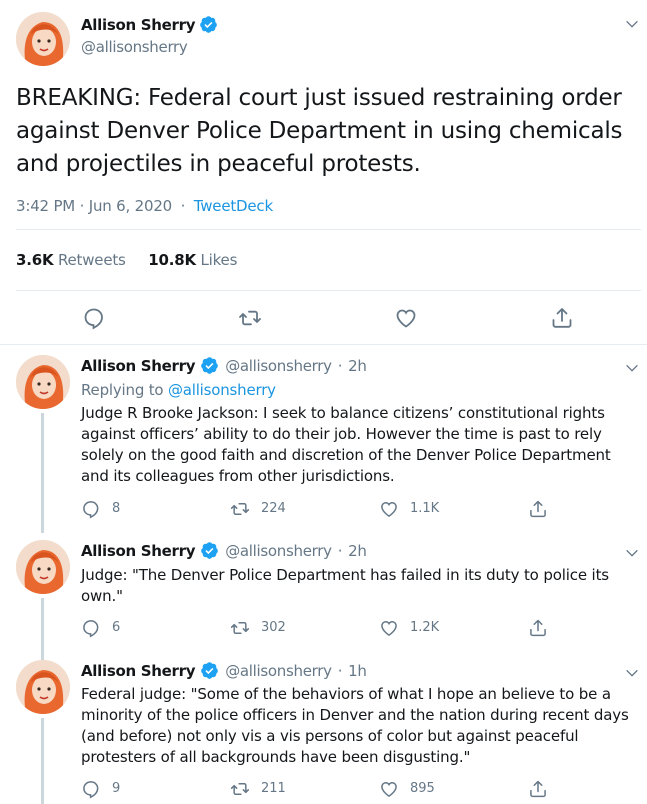 This screenshot has height=804, width=647. Describe the element at coordinates (409, 509) in the screenshot. I see `like-action: 1.1K` at that location.